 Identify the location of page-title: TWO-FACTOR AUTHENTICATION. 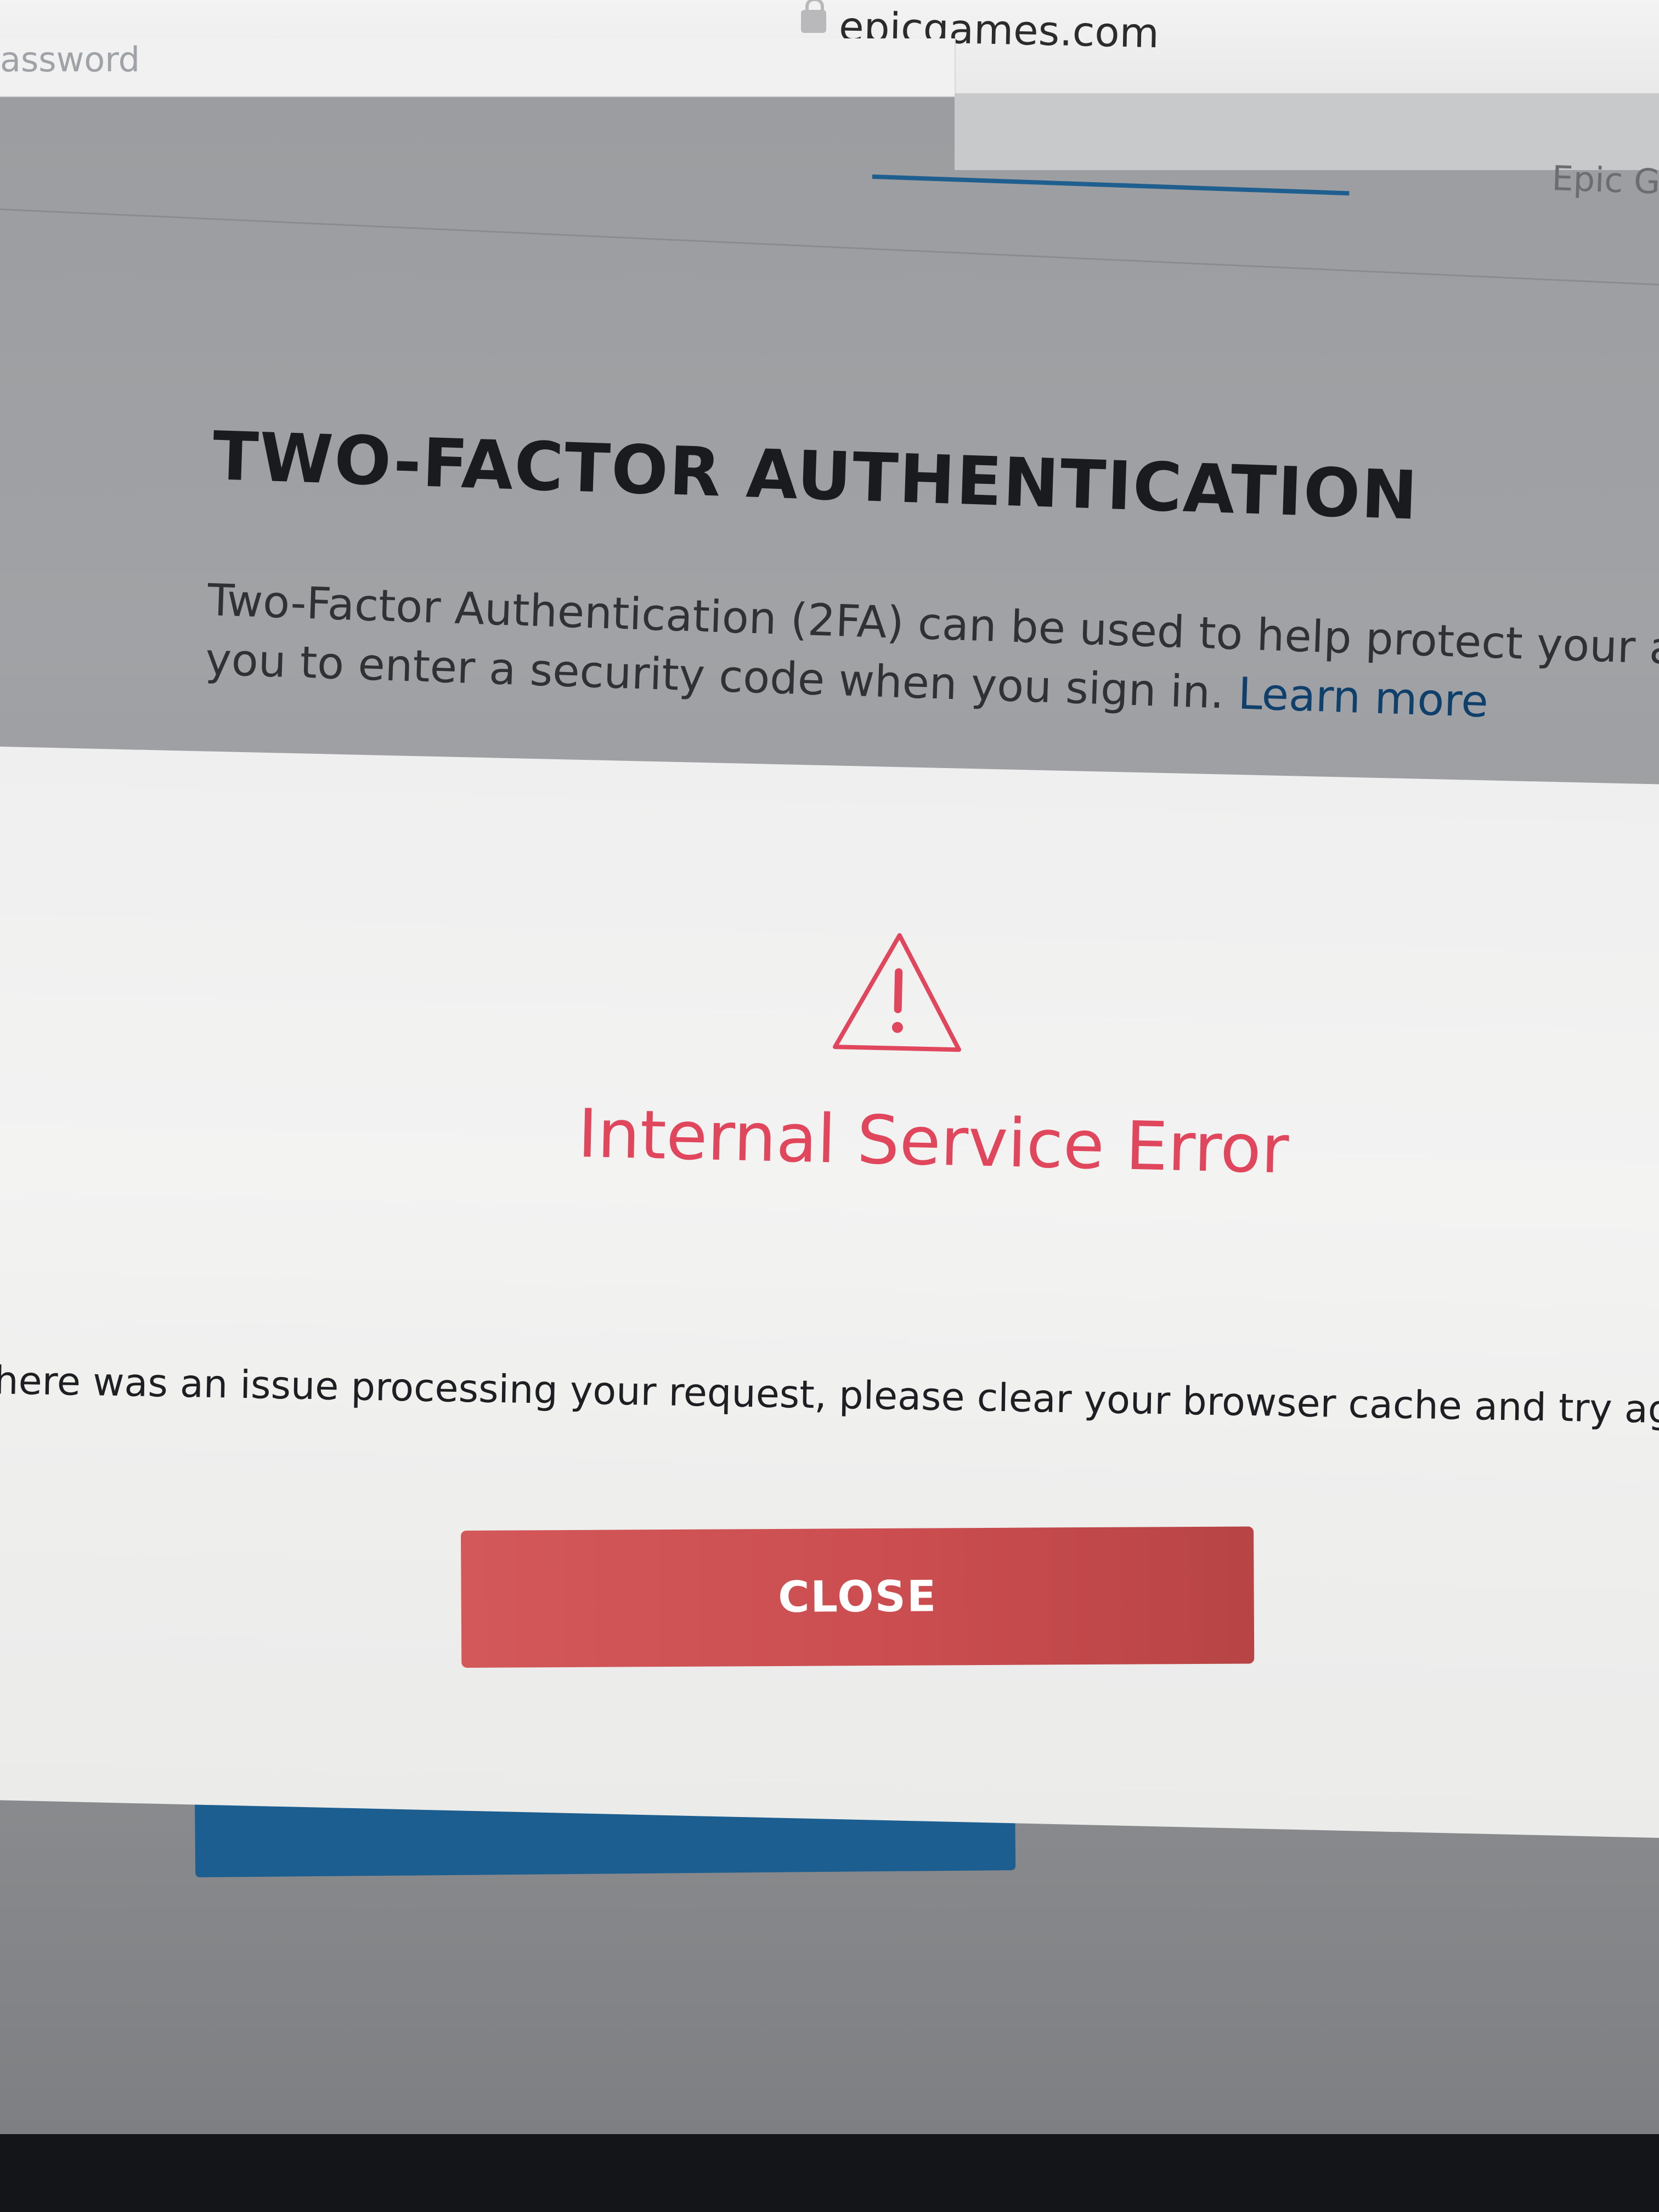
(816, 476).